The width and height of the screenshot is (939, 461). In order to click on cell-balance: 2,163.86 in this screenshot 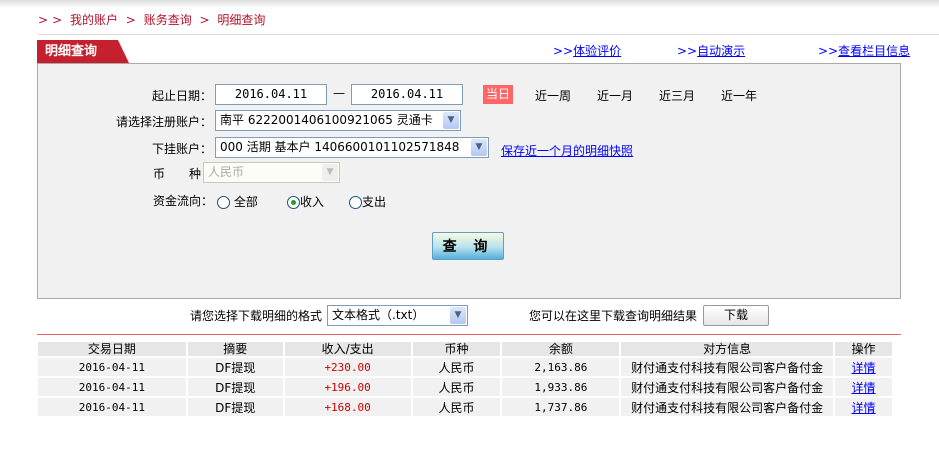, I will do `click(561, 367)`.